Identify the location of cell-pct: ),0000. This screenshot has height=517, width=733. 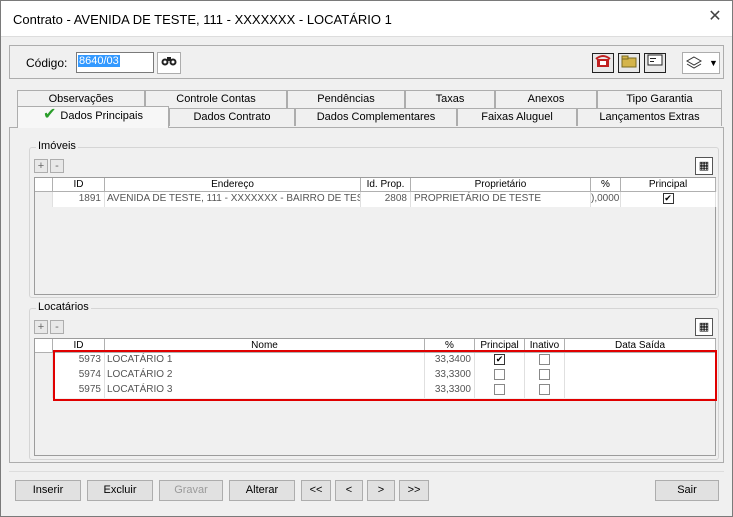
(606, 199).